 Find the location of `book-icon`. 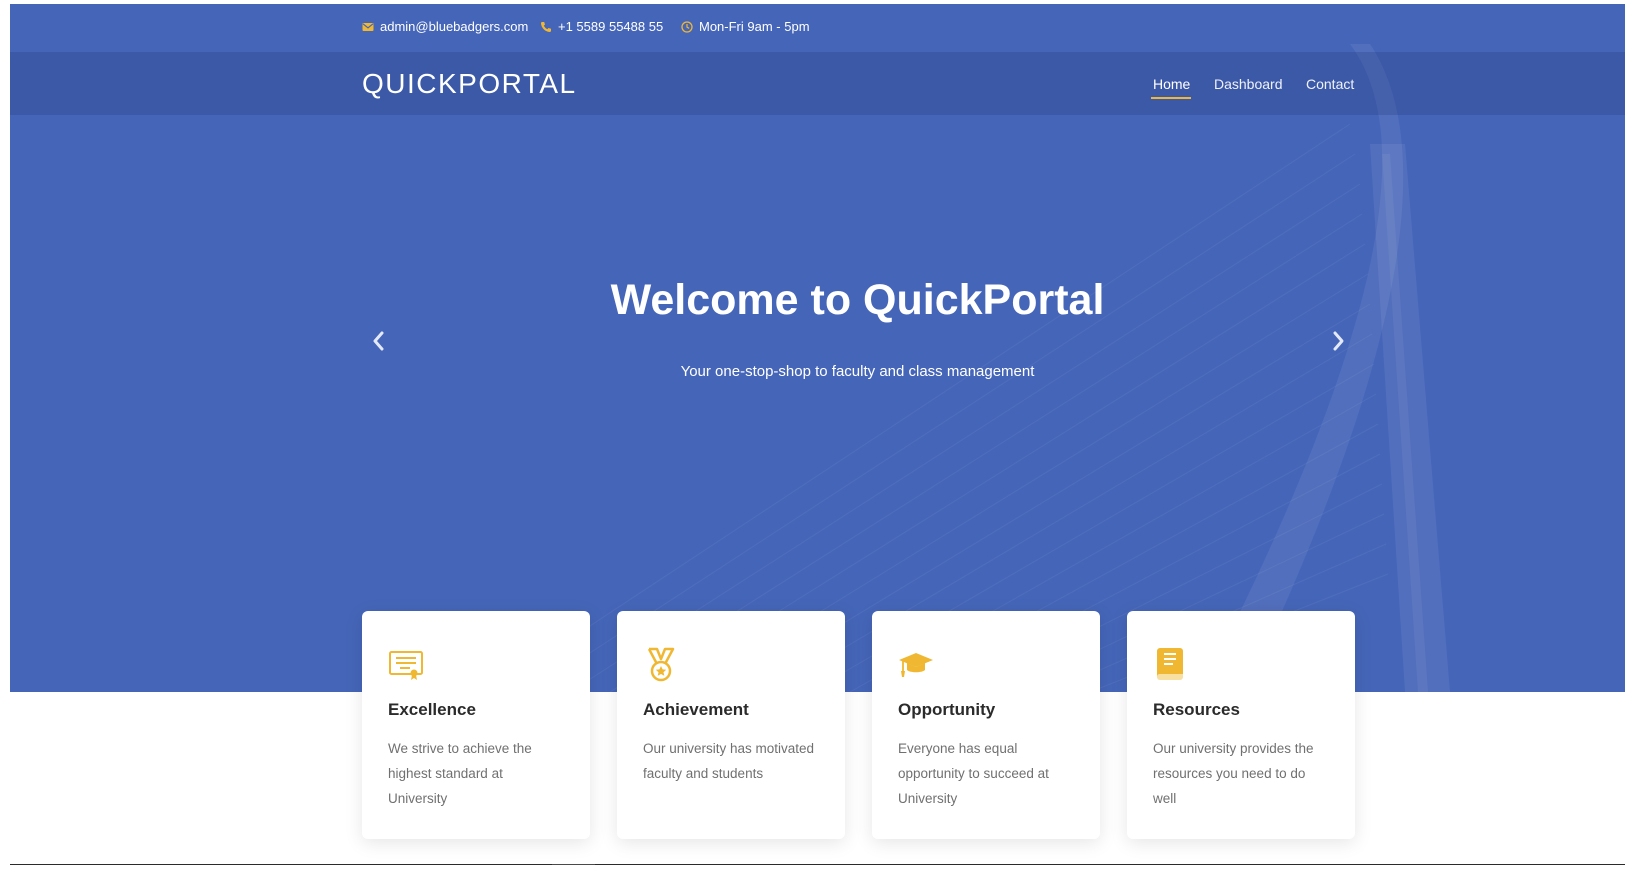

book-icon is located at coordinates (1170, 664).